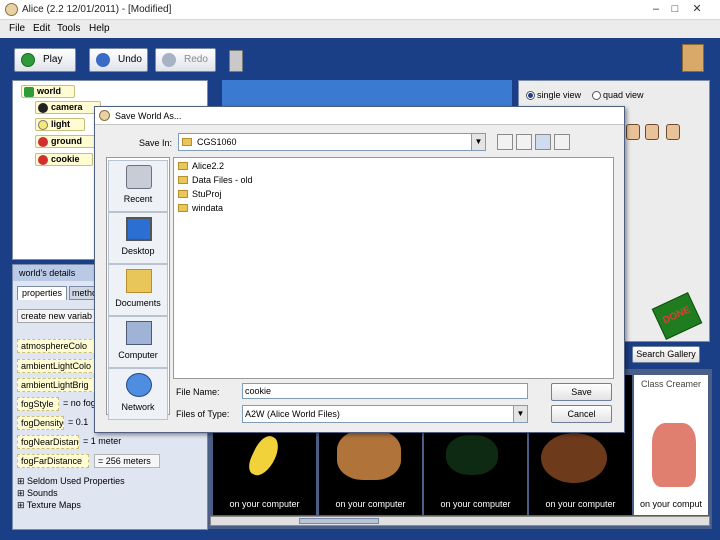  Describe the element at coordinates (103, 60) in the screenshot. I see `undo-icon` at that location.